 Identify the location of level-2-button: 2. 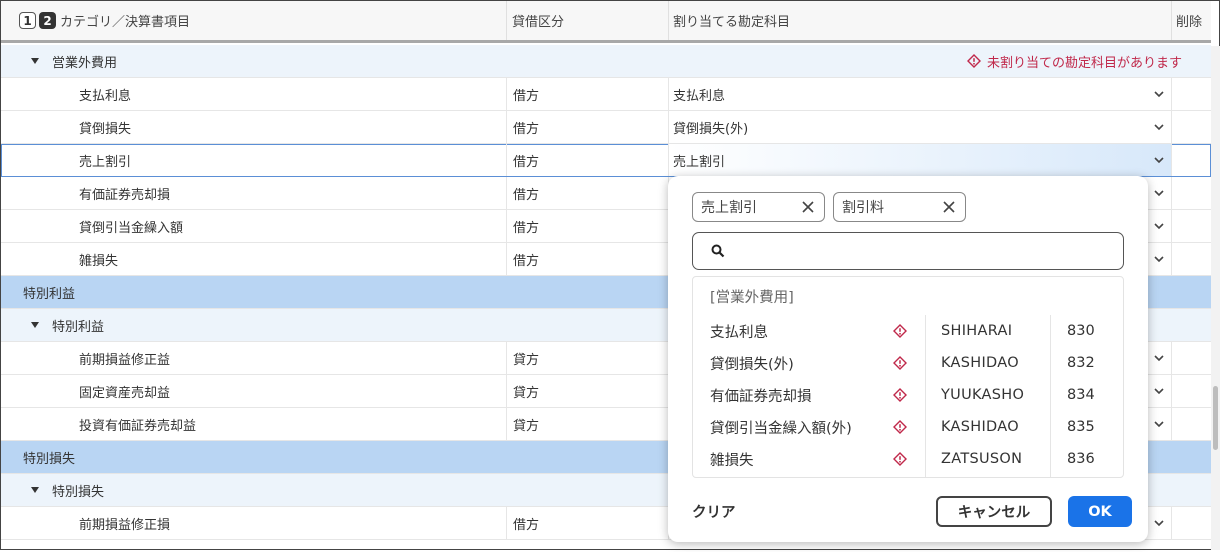
(47, 20).